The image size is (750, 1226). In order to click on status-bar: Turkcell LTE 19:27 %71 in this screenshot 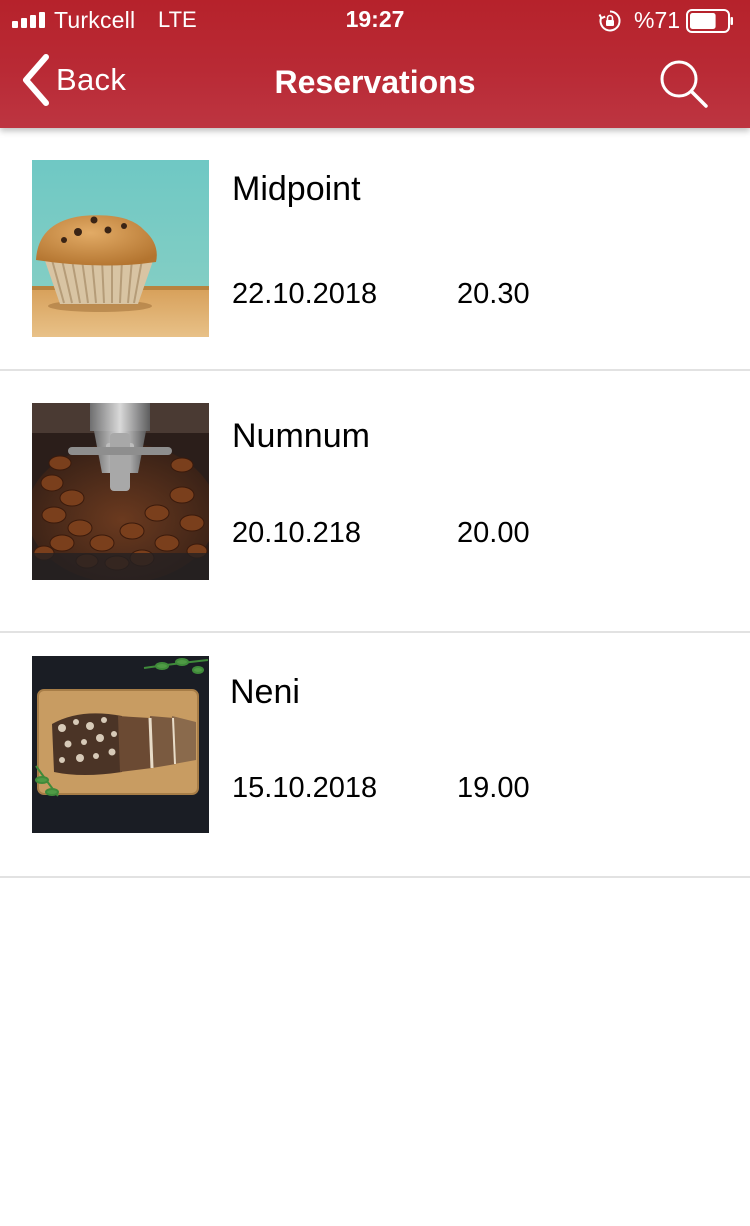, I will do `click(375, 20)`.